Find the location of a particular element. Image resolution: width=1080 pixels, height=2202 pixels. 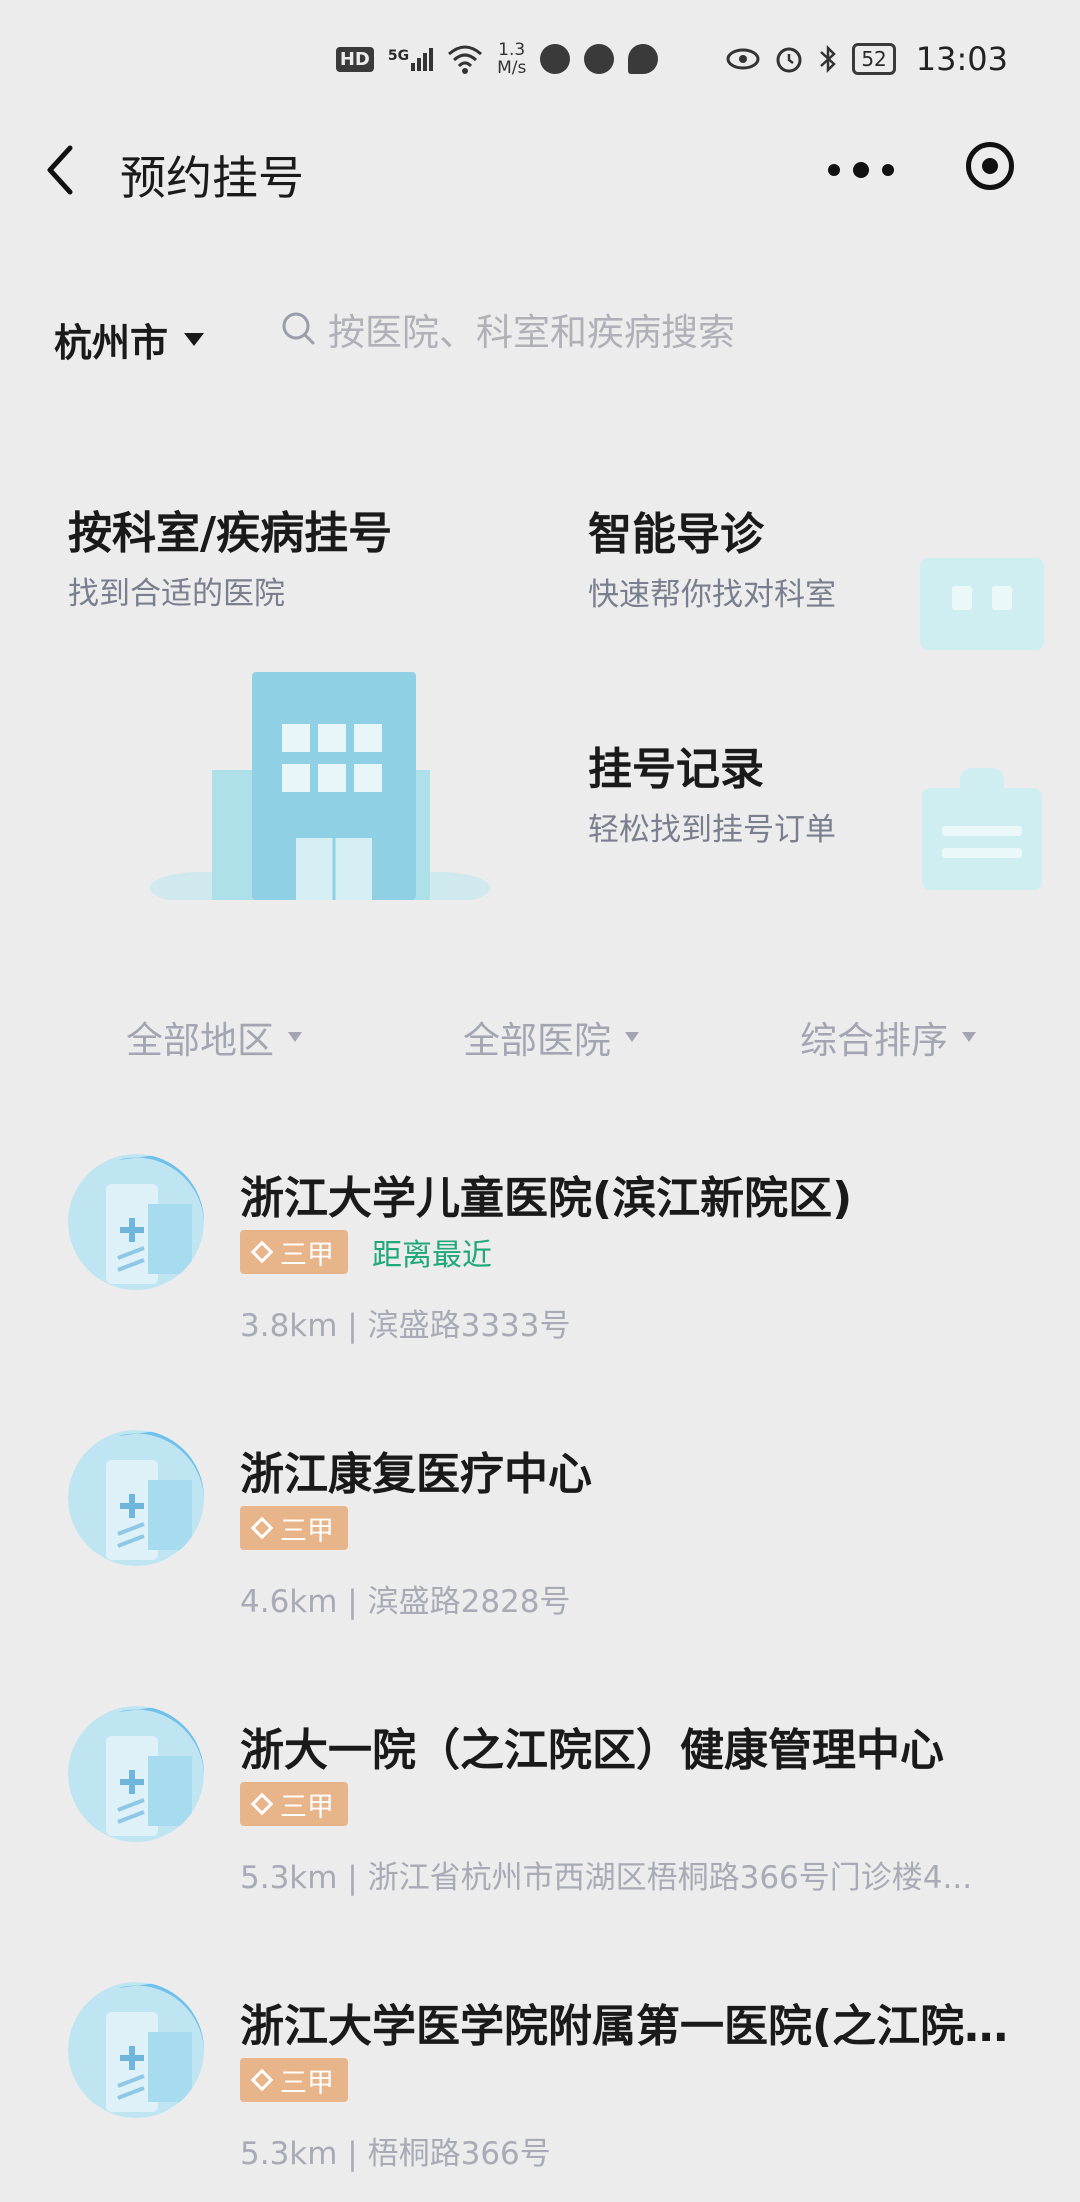

hd-icon: HD is located at coordinates (354, 59).